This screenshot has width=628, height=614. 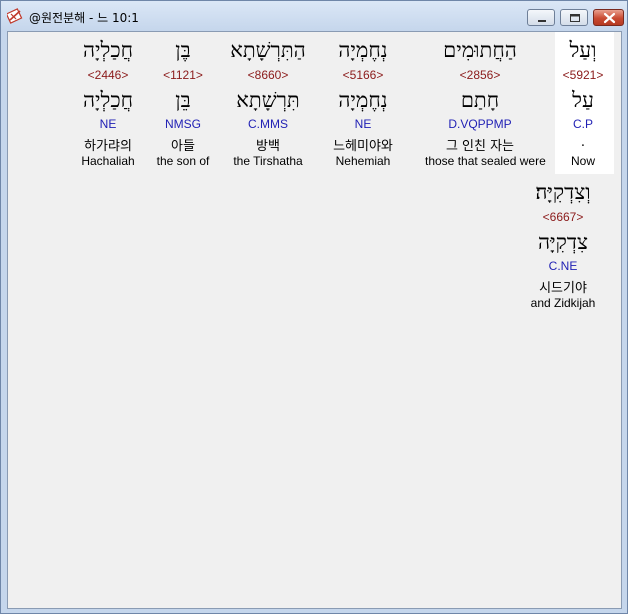 I want to click on korean-gloss: 시드기야, so click(x=563, y=288).